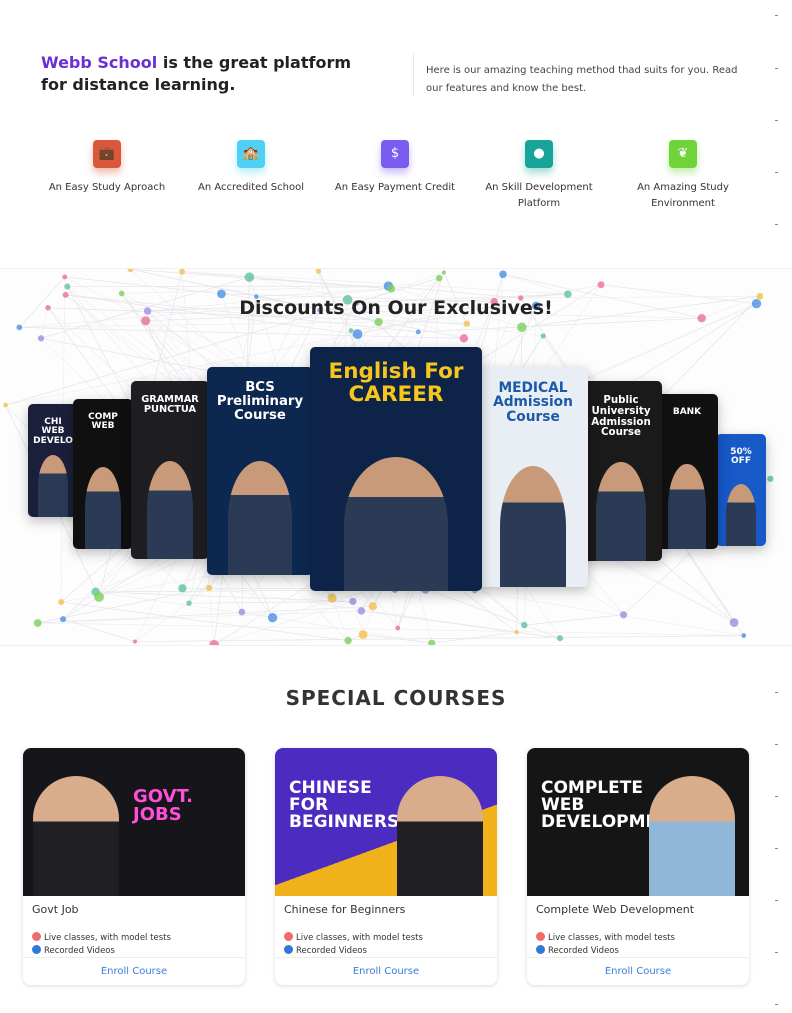  I want to click on brain-icon: ●, so click(539, 154).